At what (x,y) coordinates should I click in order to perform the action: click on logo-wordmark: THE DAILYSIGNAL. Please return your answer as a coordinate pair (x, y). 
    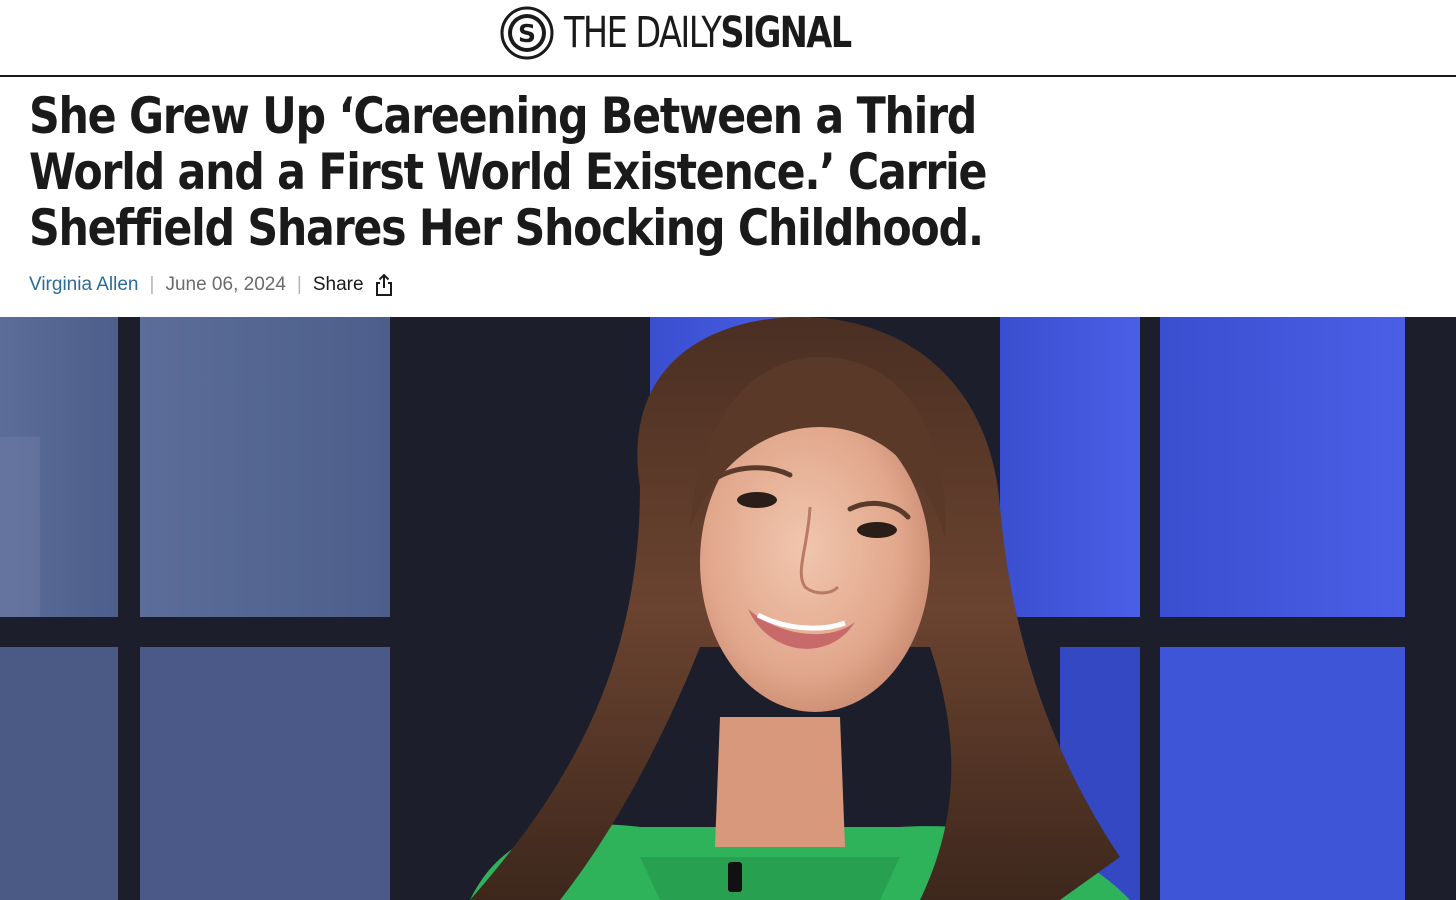
    Looking at the image, I should click on (708, 33).